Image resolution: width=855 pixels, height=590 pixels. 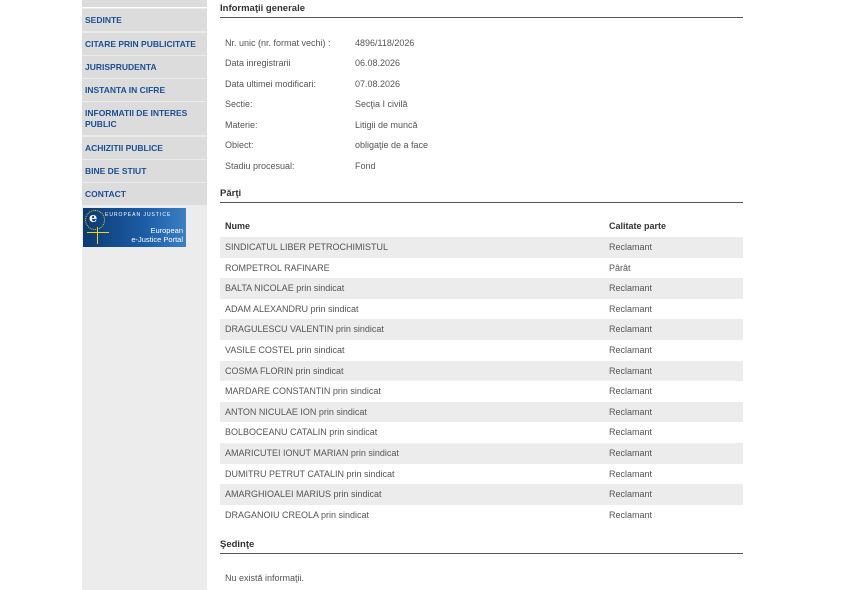 What do you see at coordinates (144, 20) in the screenshot?
I see `sidebar-item-sedinte: SEDINTE` at bounding box center [144, 20].